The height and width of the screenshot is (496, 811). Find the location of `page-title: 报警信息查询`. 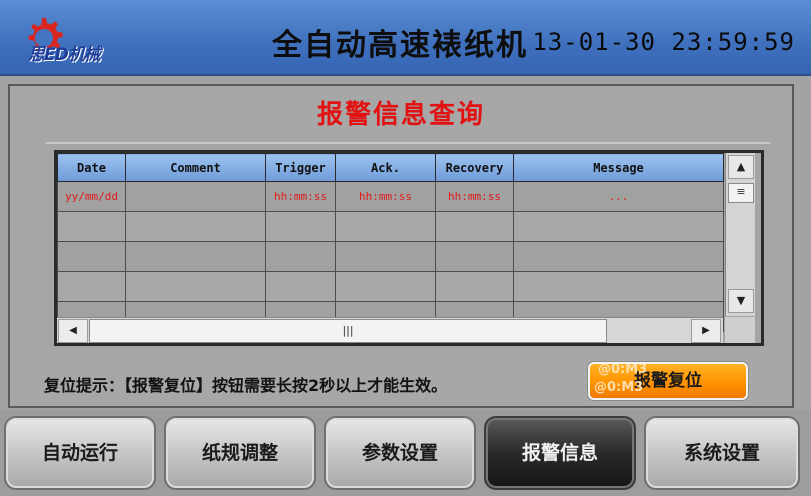

page-title: 报警信息查询 is located at coordinates (400, 115).